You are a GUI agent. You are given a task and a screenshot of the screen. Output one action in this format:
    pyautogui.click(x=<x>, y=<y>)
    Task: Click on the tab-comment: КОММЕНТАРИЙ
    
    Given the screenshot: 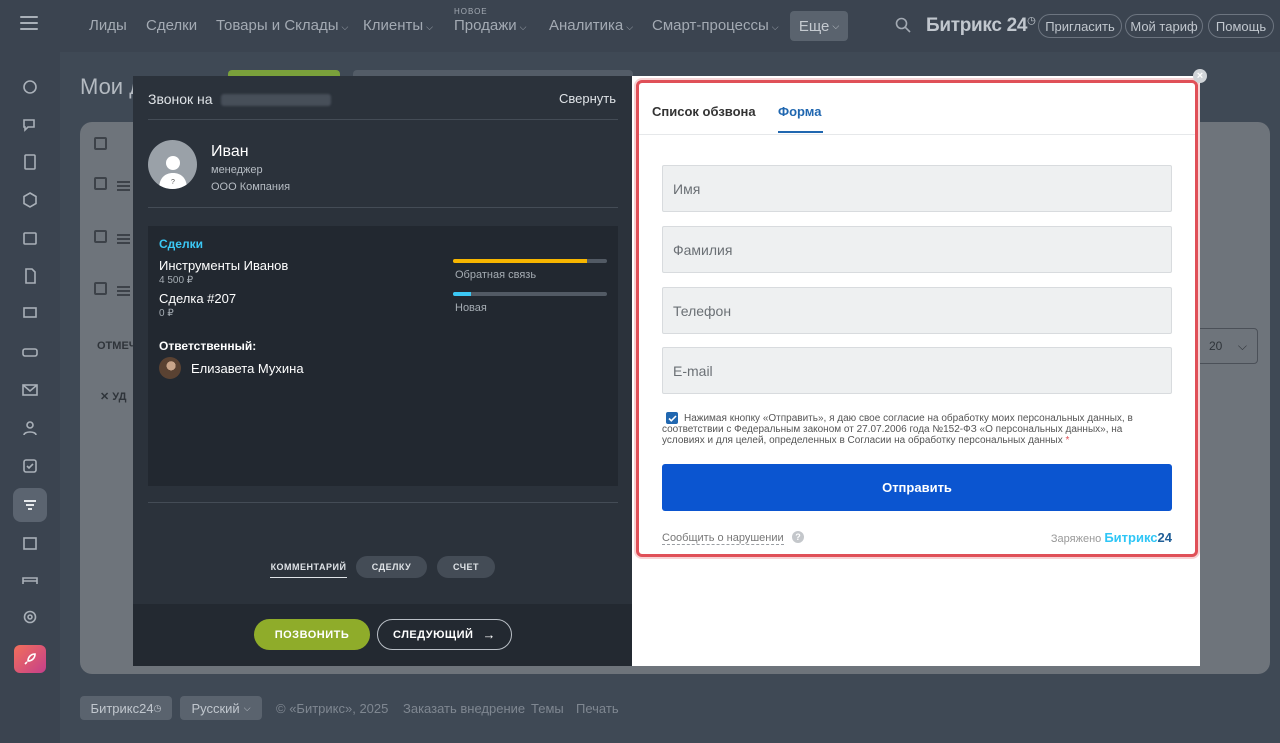 What is the action you would take?
    pyautogui.click(x=308, y=567)
    